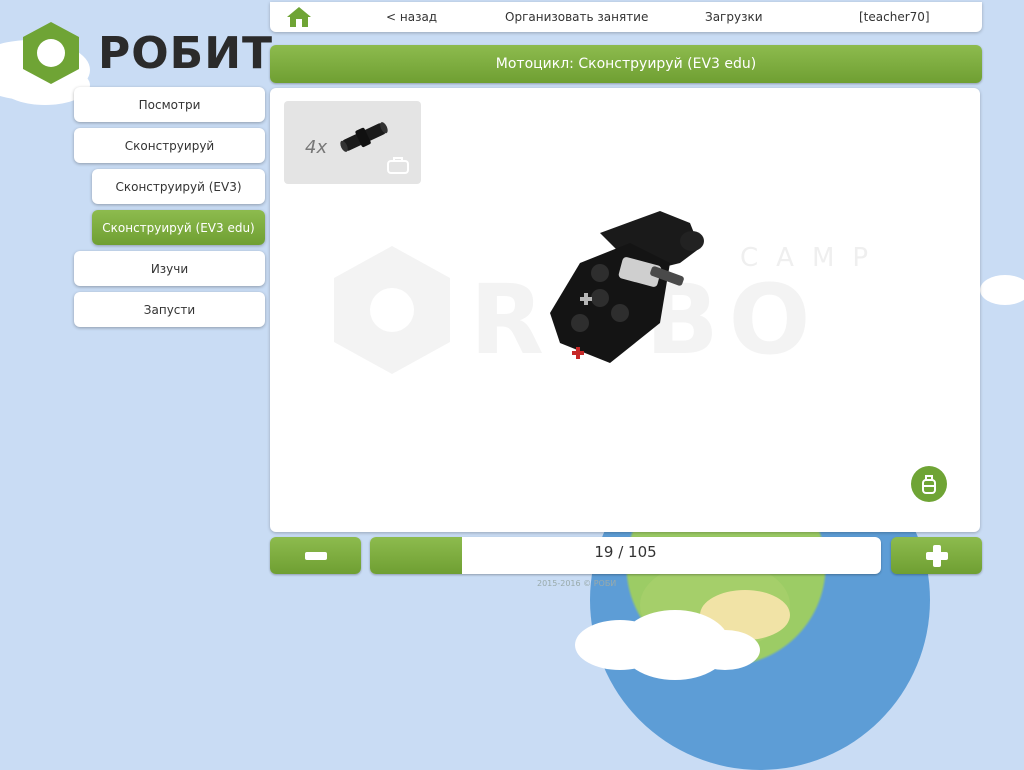 Image resolution: width=1024 pixels, height=770 pixels. Describe the element at coordinates (894, 17) in the screenshot. I see `user-account-link: [teacher70]` at that location.